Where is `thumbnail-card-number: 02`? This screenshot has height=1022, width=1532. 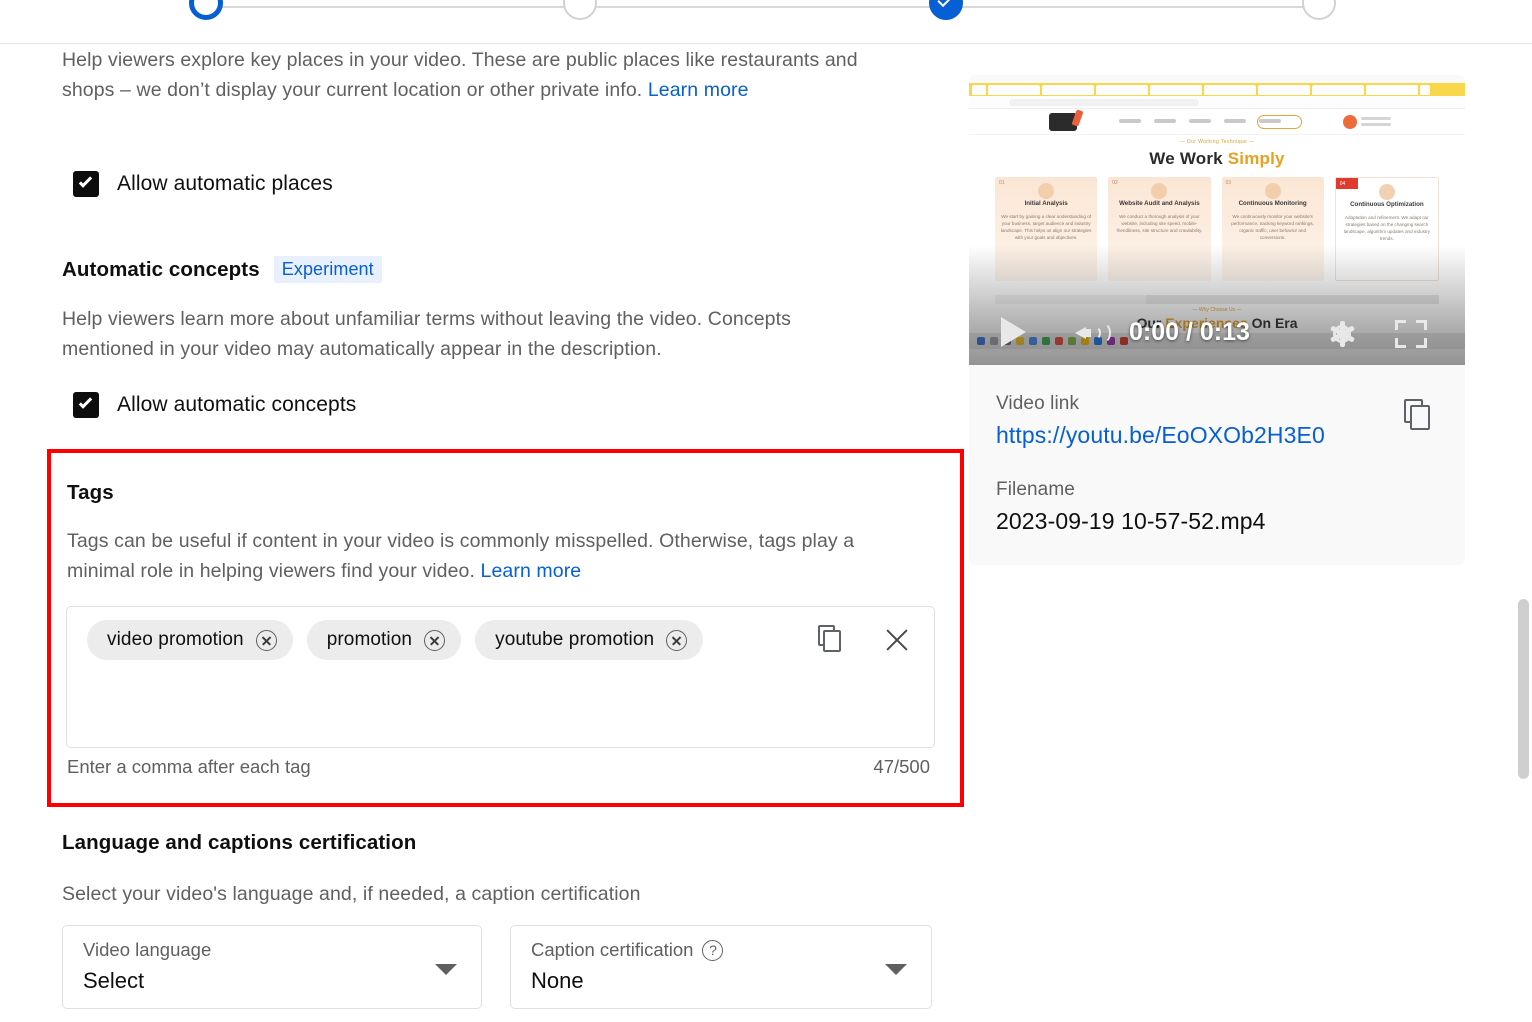 thumbnail-card-number: 02 is located at coordinates (1115, 183).